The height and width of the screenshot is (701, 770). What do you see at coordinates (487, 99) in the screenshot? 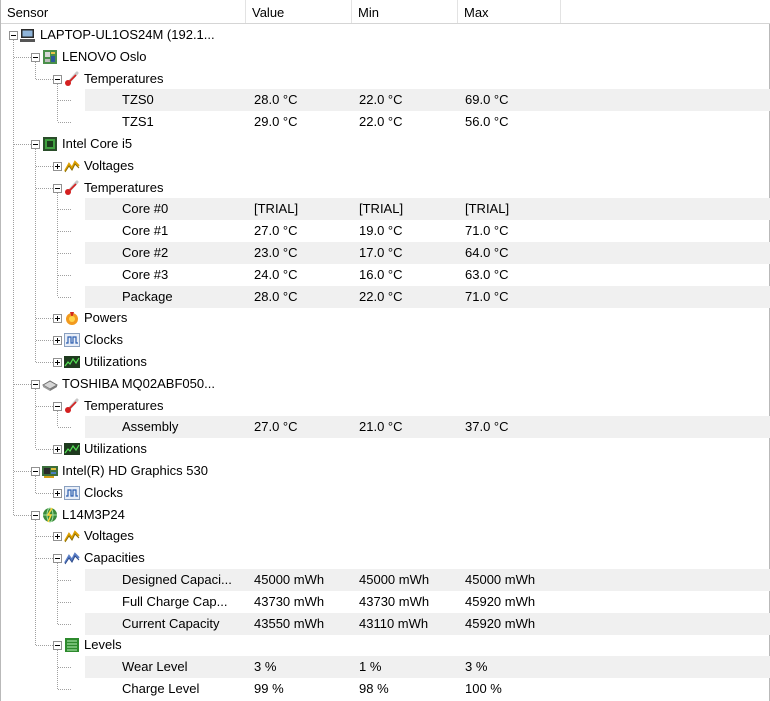
I see `max-cell: 69.0 °C` at bounding box center [487, 99].